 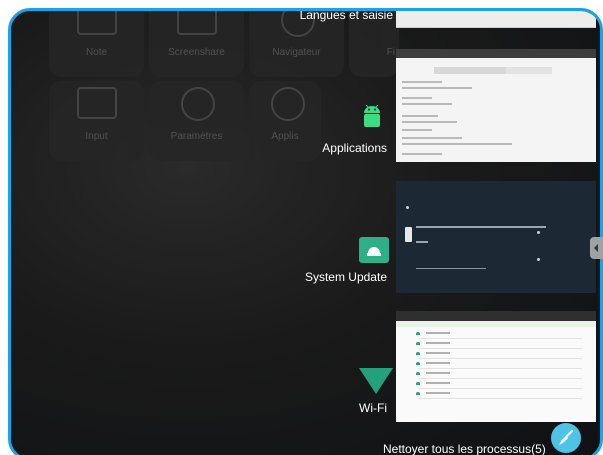 I want to click on launcher-tile-input: Input, so click(x=96, y=121).